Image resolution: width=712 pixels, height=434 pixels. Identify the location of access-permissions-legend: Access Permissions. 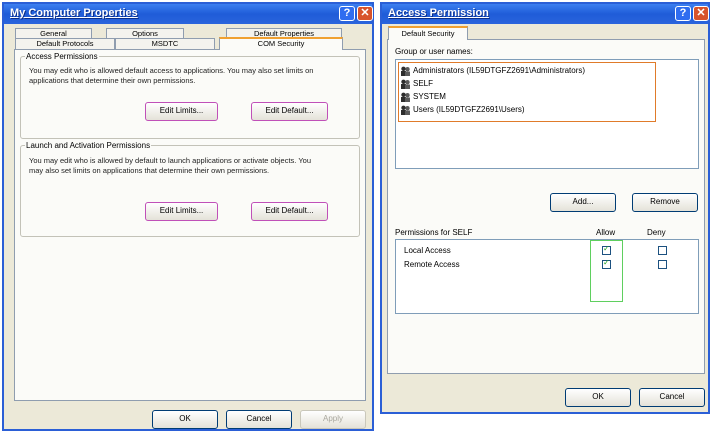
(62, 56).